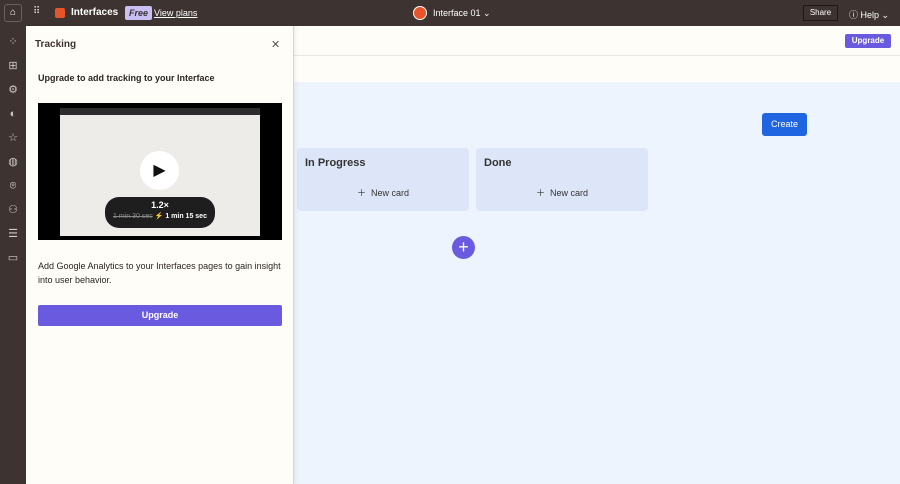 This screenshot has width=900, height=484. What do you see at coordinates (60, 13) in the screenshot?
I see `interfaces-logo-icon` at bounding box center [60, 13].